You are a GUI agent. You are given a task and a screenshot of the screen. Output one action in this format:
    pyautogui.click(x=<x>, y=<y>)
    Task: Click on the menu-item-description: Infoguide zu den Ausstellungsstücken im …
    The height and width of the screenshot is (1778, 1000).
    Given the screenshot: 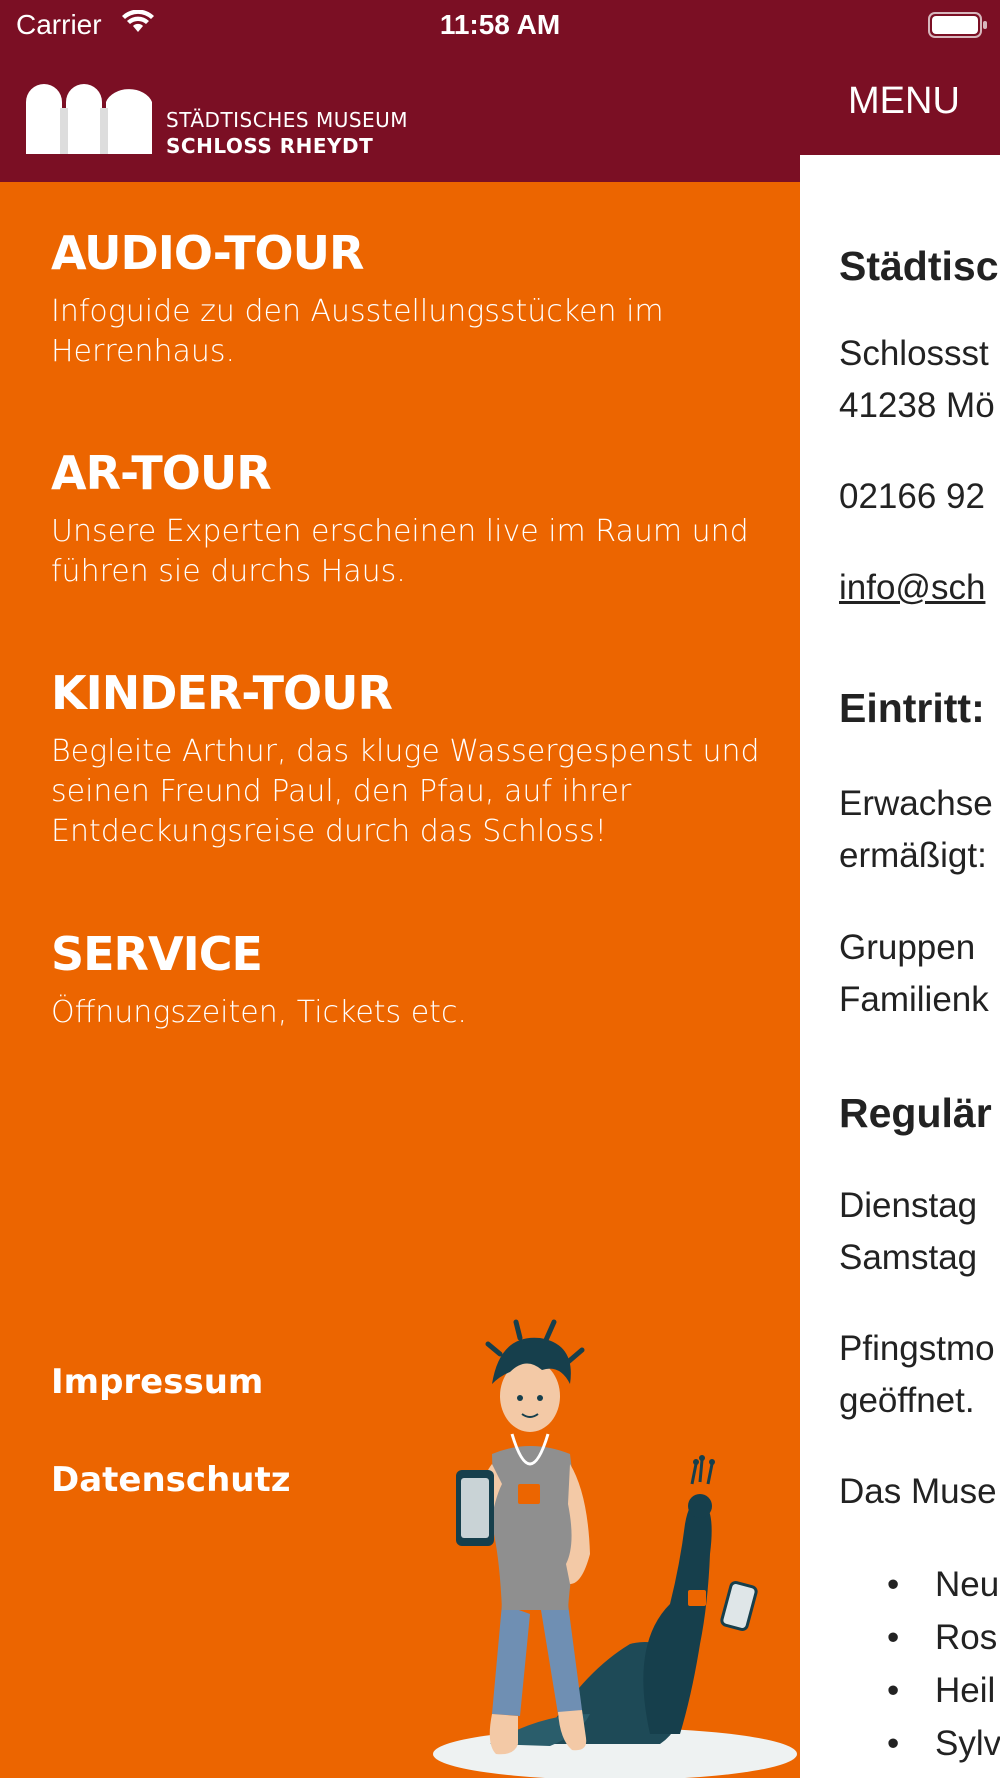 What is the action you would take?
    pyautogui.click(x=357, y=331)
    